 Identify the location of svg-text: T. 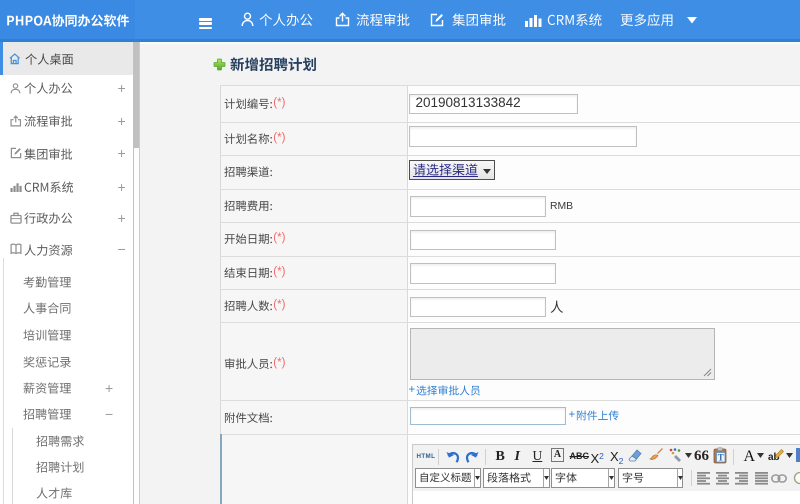
(721, 457).